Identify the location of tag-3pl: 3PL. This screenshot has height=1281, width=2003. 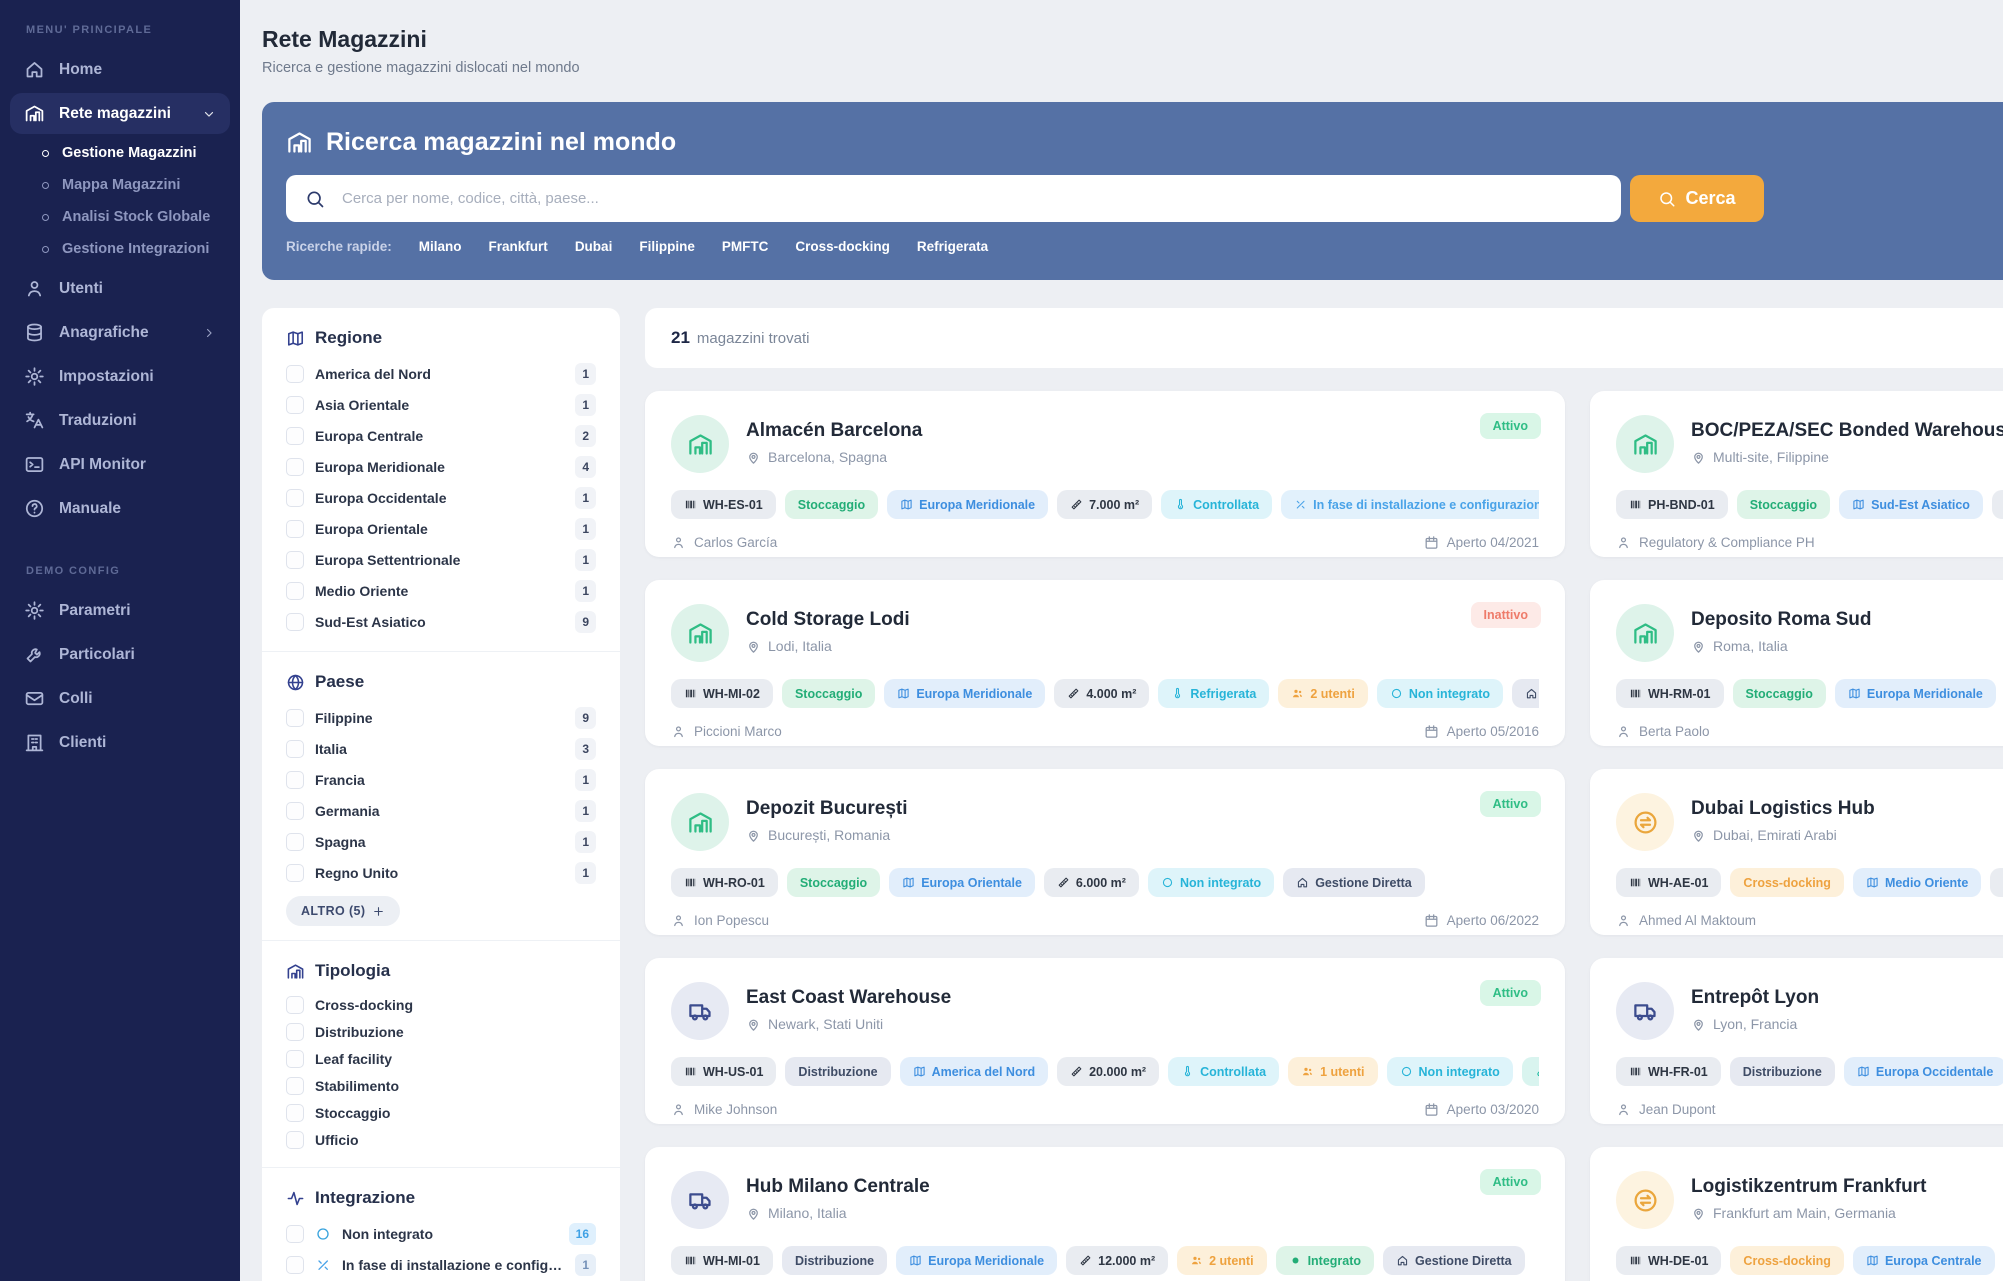
(1530, 1071).